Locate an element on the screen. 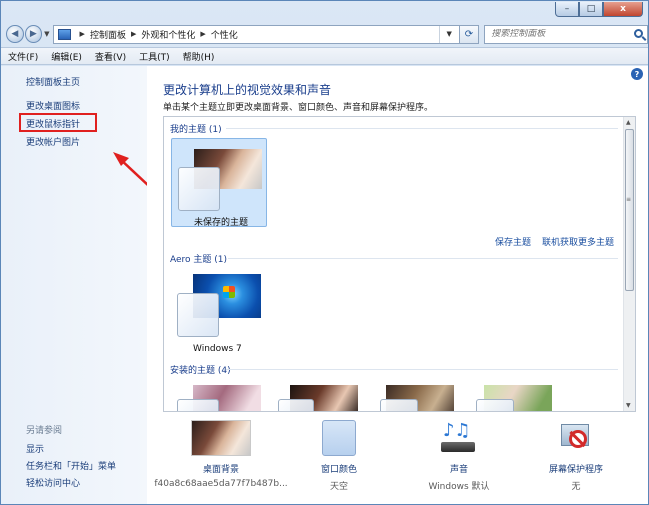 Image resolution: width=649 pixels, height=505 pixels. group-aero-themes: Aero 主题 (1) is located at coordinates (199, 260).